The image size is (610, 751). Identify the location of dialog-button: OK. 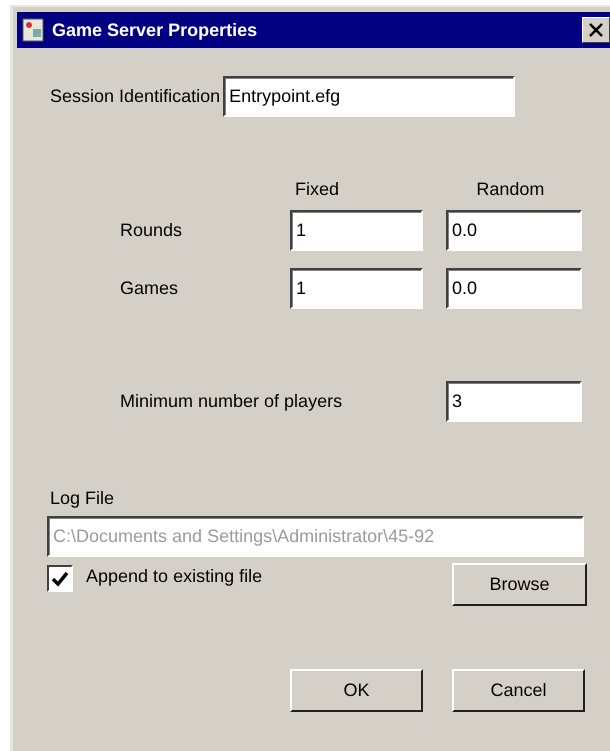
(356, 690).